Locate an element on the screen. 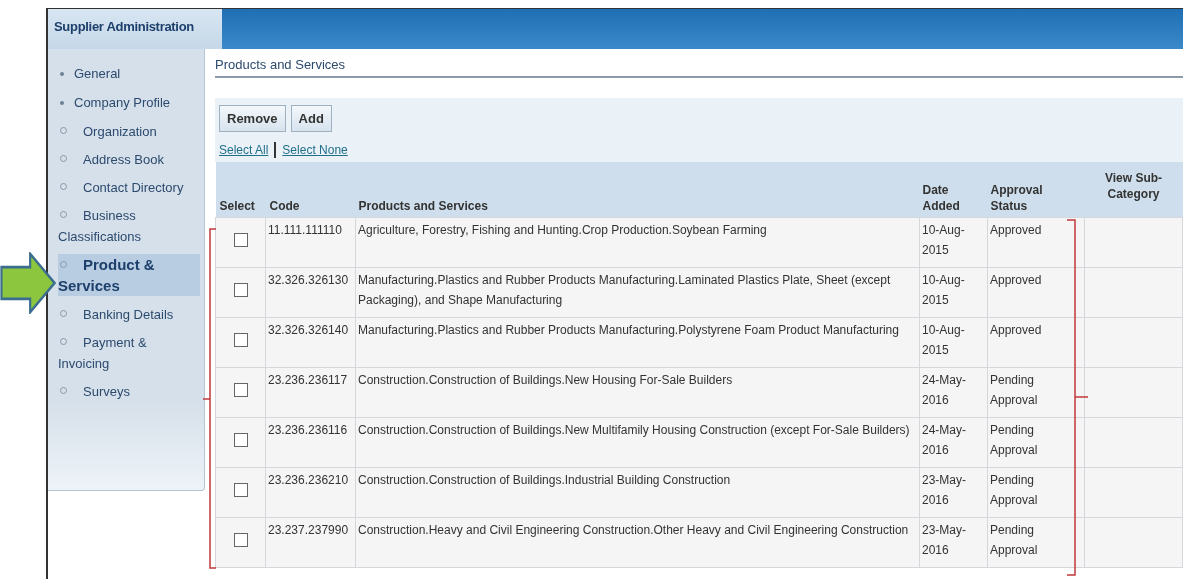 Image resolution: width=1183 pixels, height=579 pixels. column-header: View Sub-Category is located at coordinates (1133, 190).